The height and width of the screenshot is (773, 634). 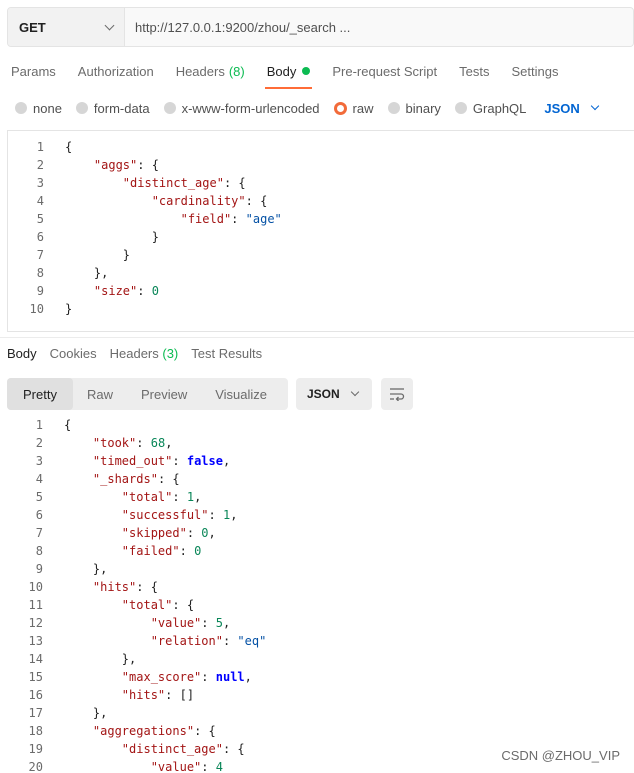 I want to click on tab-settings: Settings, so click(x=534, y=71).